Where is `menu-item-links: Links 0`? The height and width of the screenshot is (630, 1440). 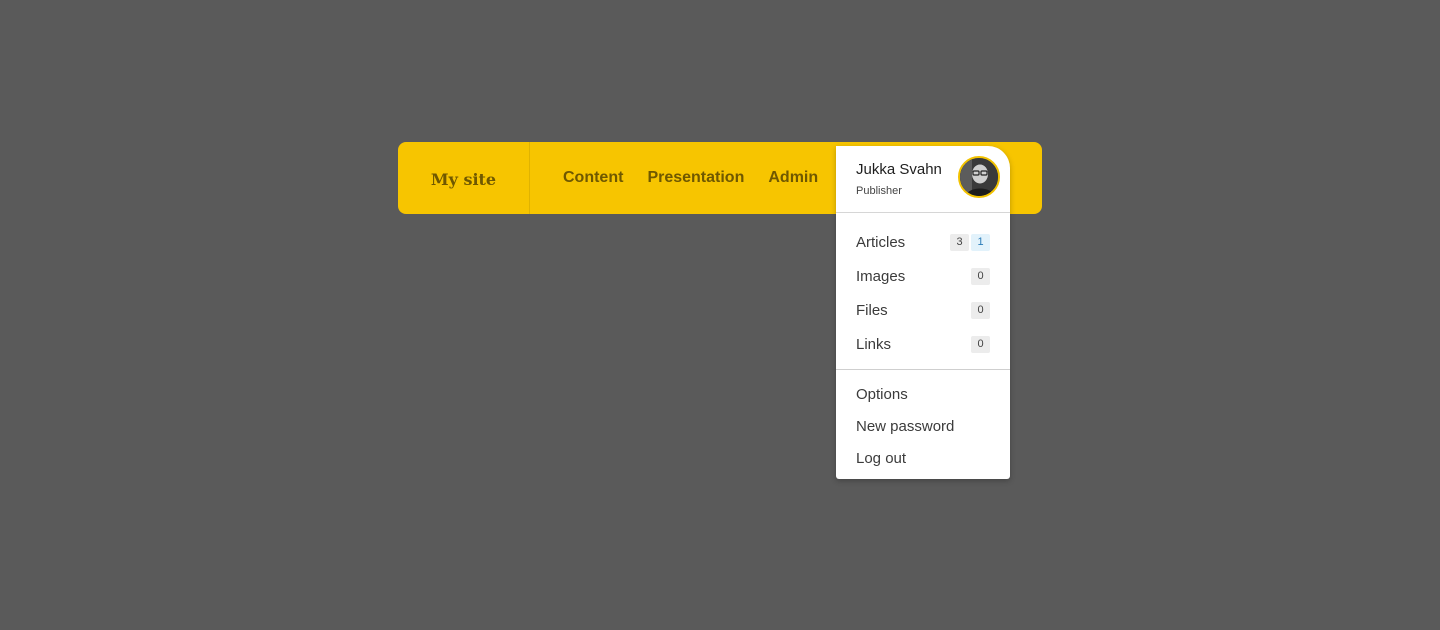 menu-item-links: Links 0 is located at coordinates (923, 344).